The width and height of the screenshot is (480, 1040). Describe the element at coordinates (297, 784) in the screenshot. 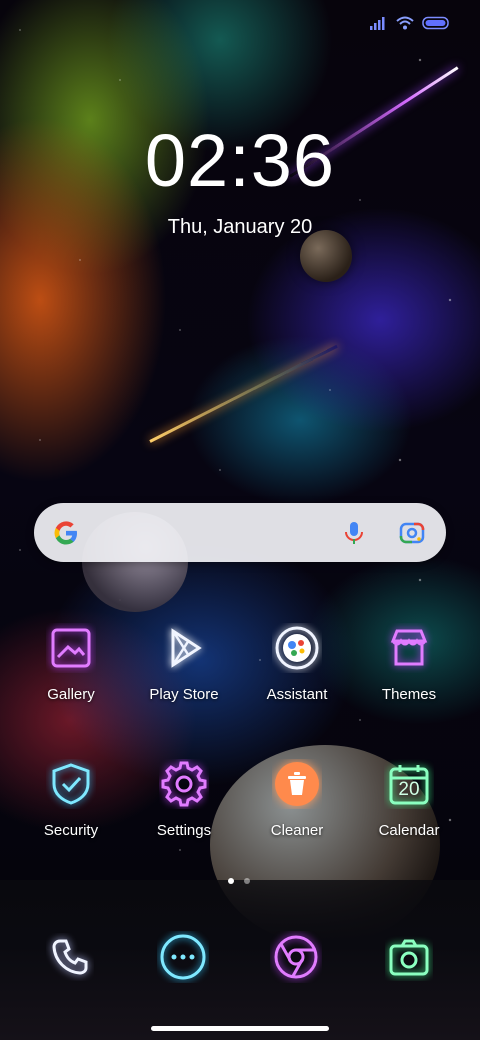

I see `trash-icon` at that location.